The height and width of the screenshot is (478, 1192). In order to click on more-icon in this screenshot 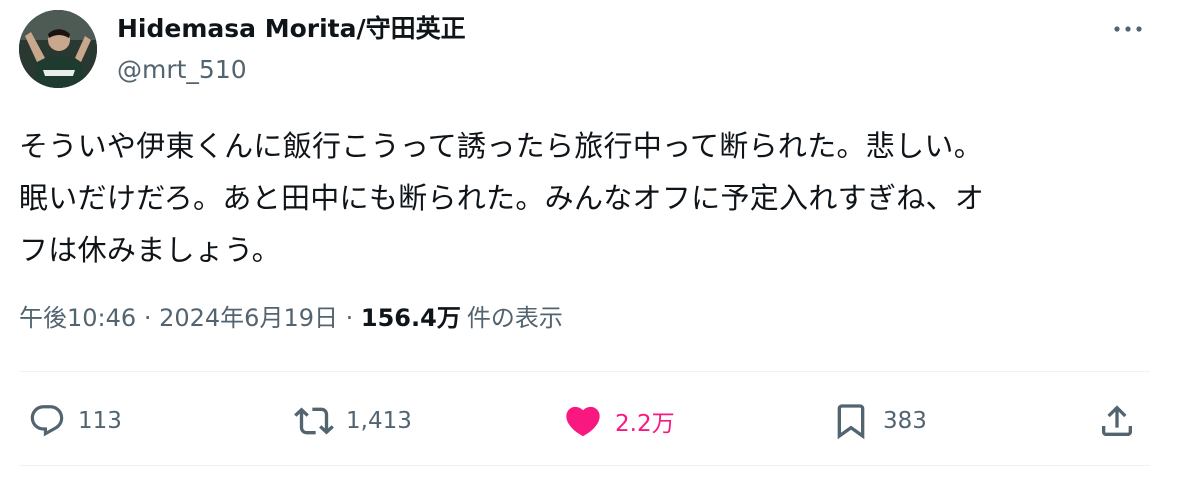, I will do `click(1128, 29)`.